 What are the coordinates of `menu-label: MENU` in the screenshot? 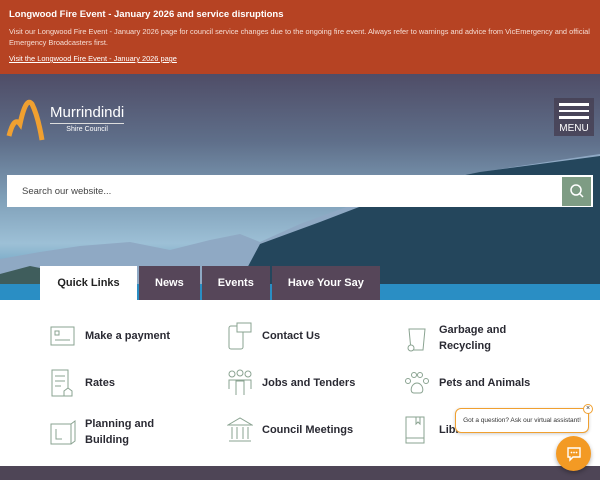 It's located at (574, 128).